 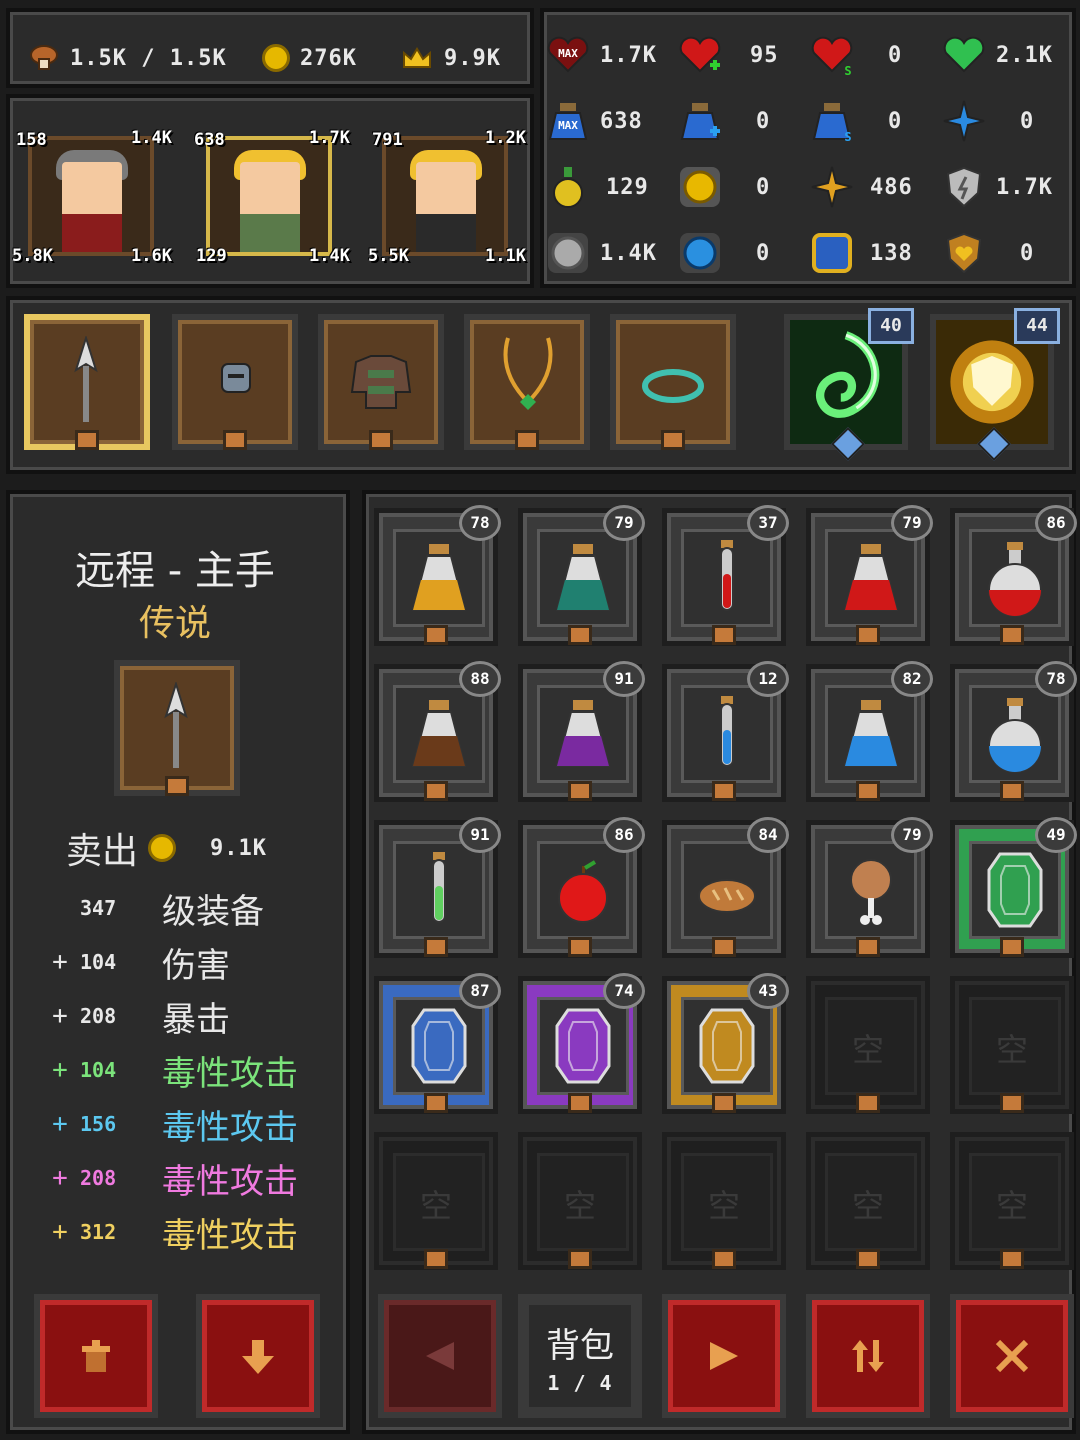 I want to click on crown-icon, so click(x=417, y=57).